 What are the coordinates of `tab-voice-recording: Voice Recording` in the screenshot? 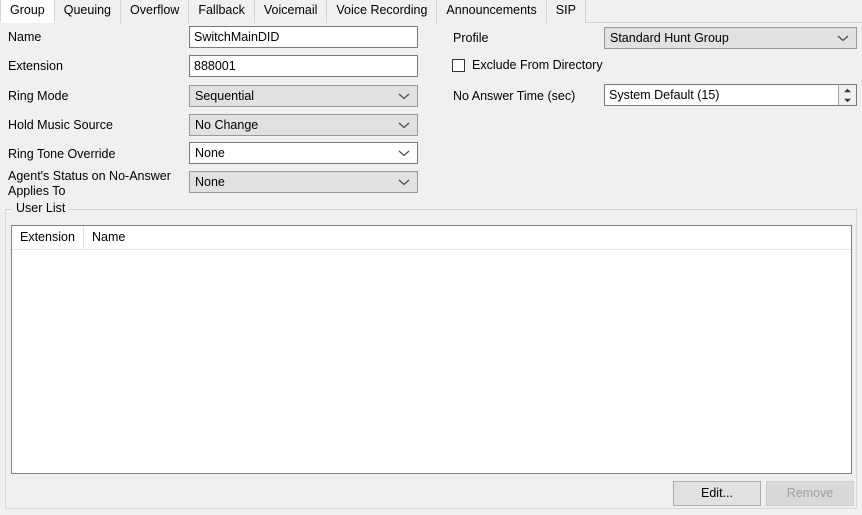 It's located at (382, 11).